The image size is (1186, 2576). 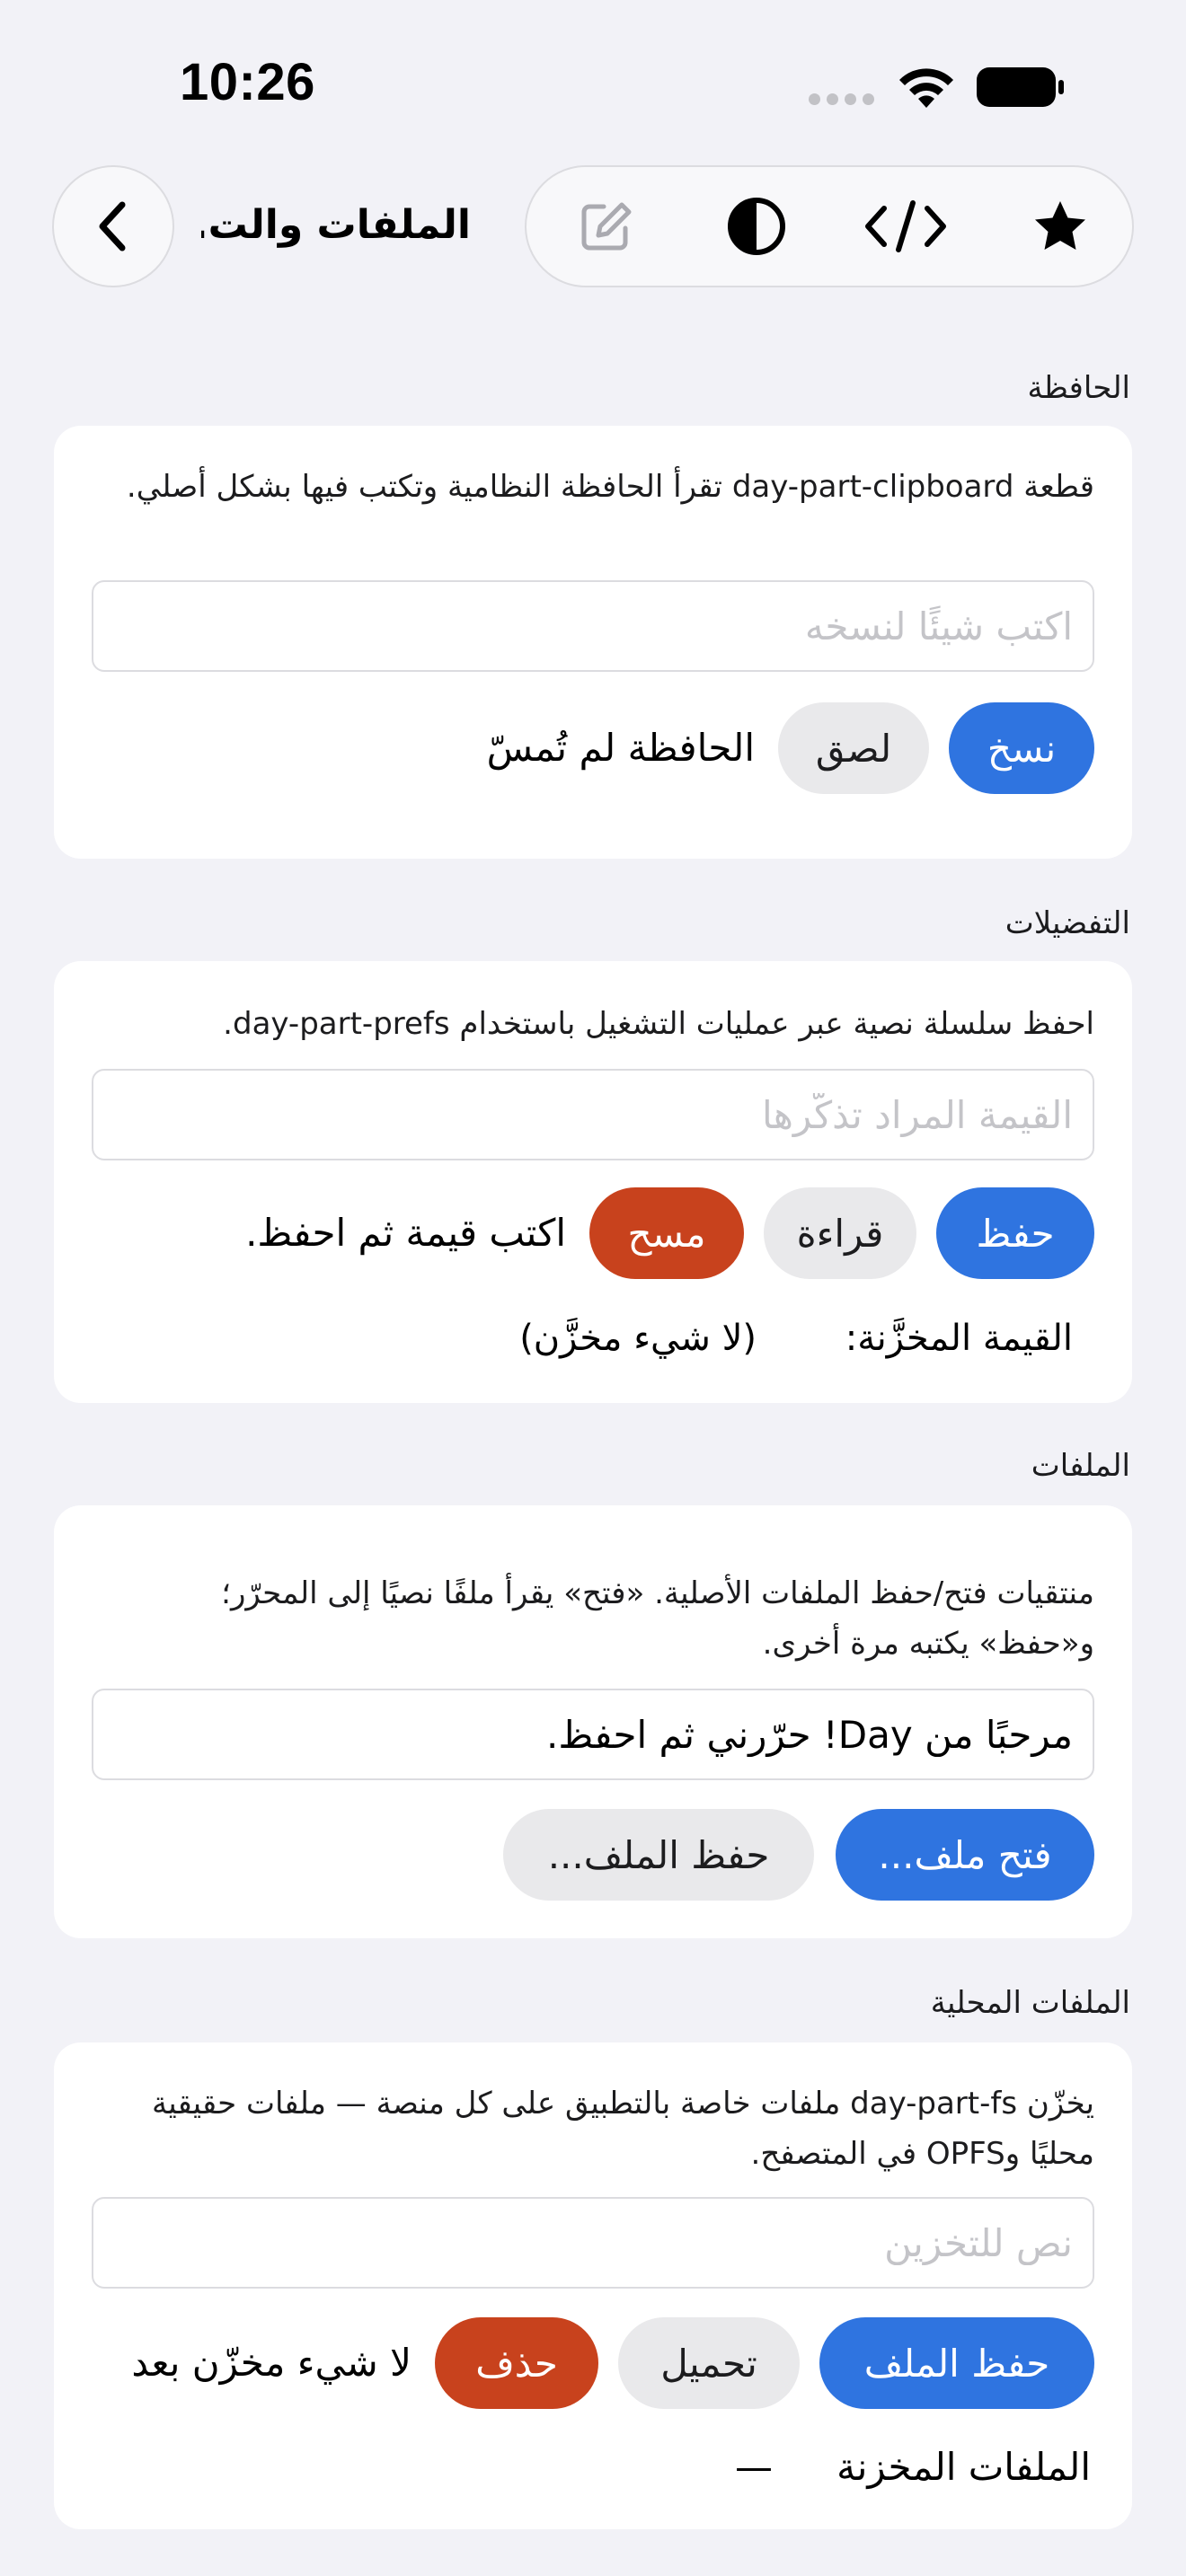 What do you see at coordinates (709, 2363) in the screenshot?
I see `load-local-file-button: تحميل` at bounding box center [709, 2363].